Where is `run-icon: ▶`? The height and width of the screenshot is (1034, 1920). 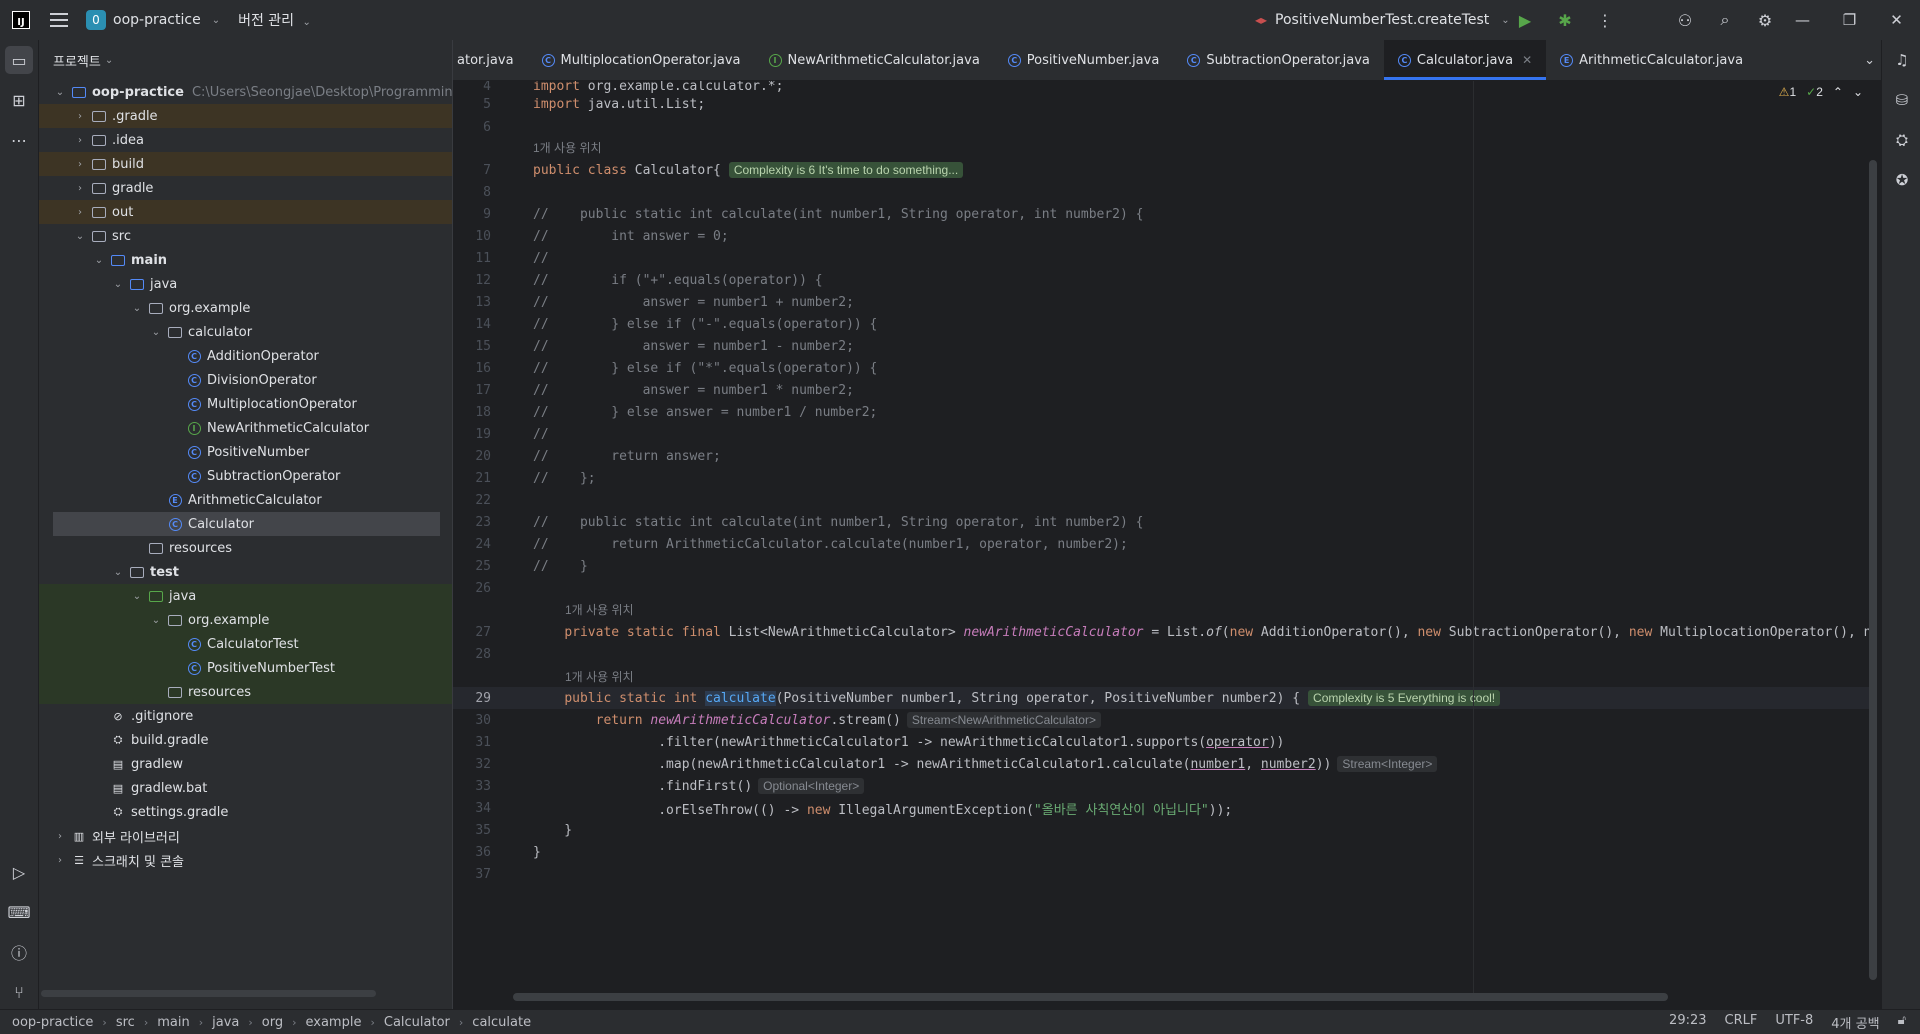 run-icon: ▶ is located at coordinates (1525, 20).